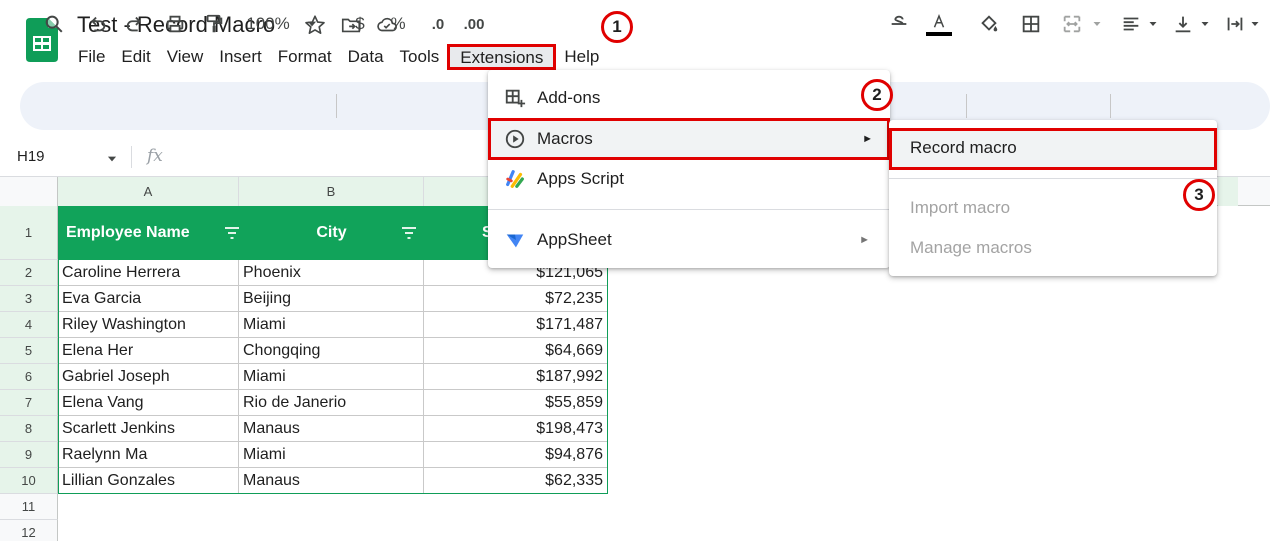 The width and height of the screenshot is (1270, 541). Describe the element at coordinates (331, 233) in the screenshot. I see `header-cell-city: City` at that location.